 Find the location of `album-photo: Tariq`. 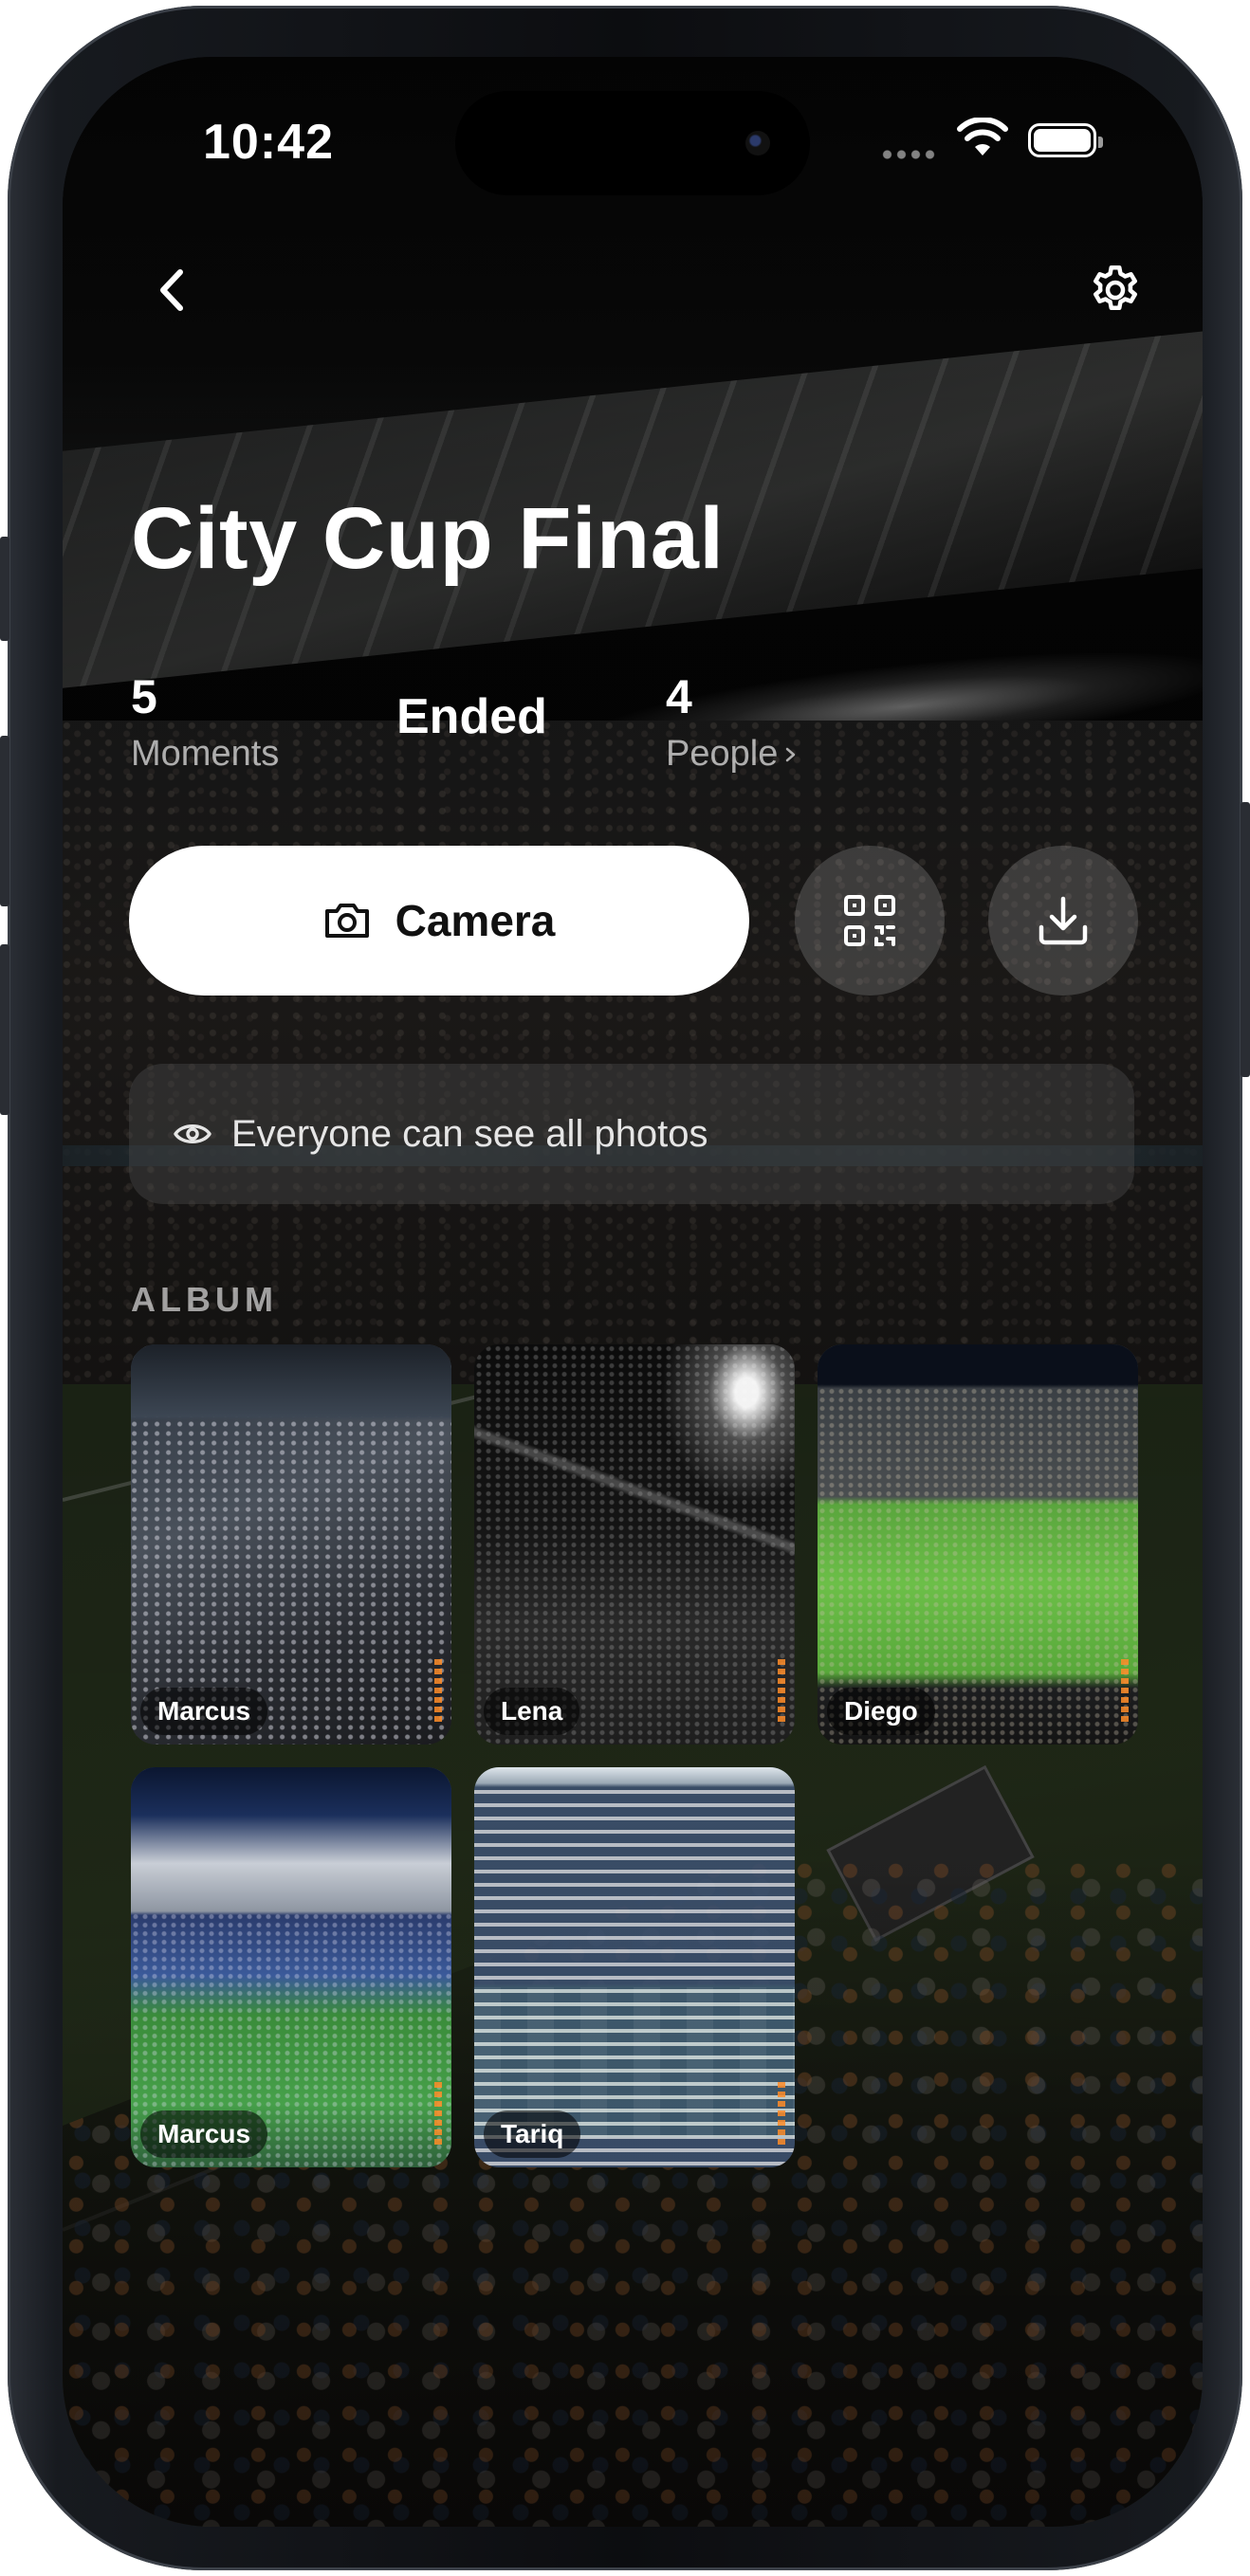

album-photo: Tariq is located at coordinates (634, 1967).